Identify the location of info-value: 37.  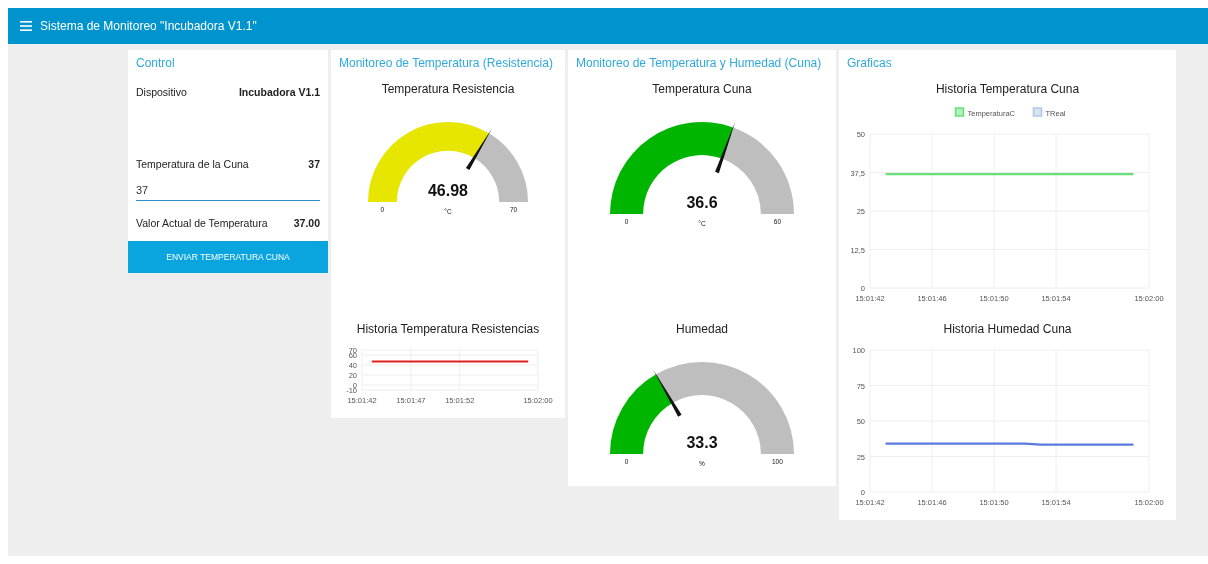
(314, 164).